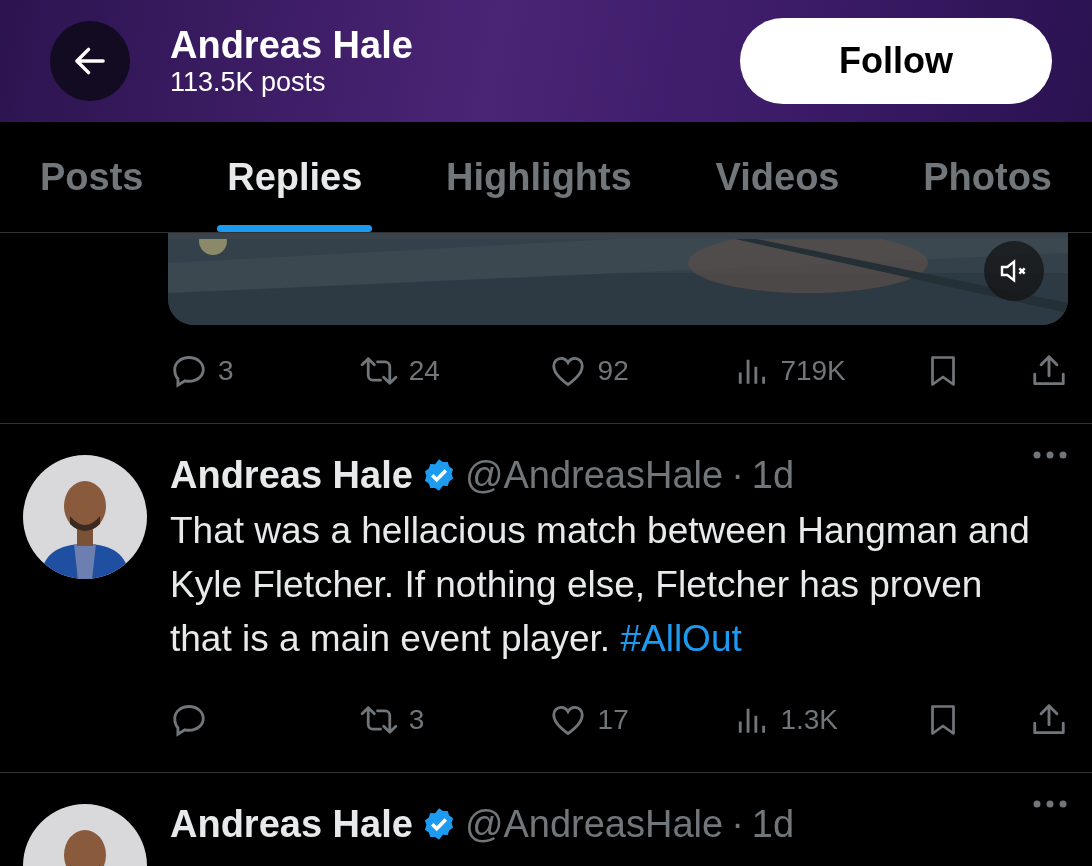  What do you see at coordinates (424, 371) in the screenshot?
I see `repost-count: 24` at bounding box center [424, 371].